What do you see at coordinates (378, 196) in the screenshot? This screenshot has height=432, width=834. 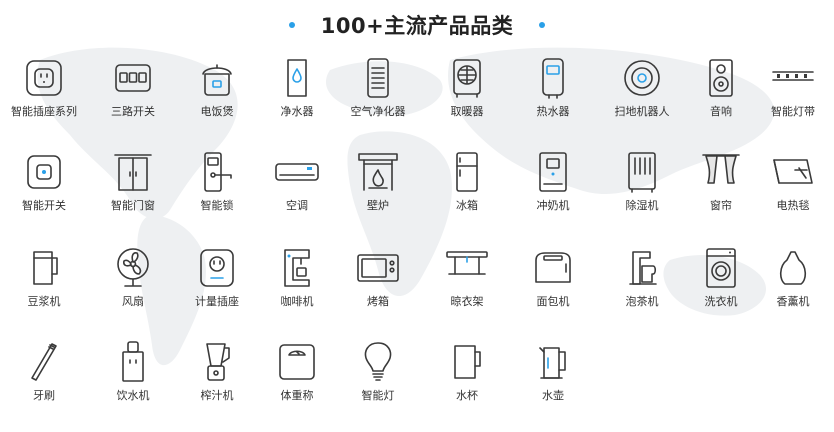 I see `category-fireplace: 壁炉` at bounding box center [378, 196].